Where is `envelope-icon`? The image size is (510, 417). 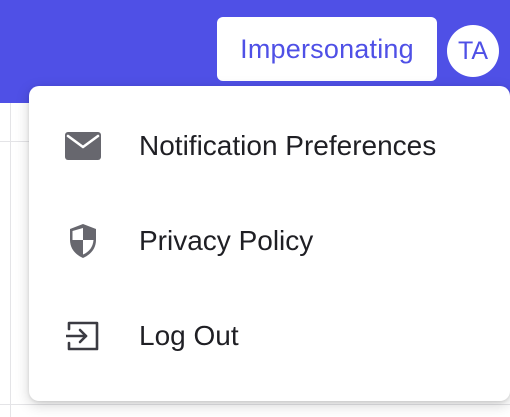
envelope-icon is located at coordinates (83, 146).